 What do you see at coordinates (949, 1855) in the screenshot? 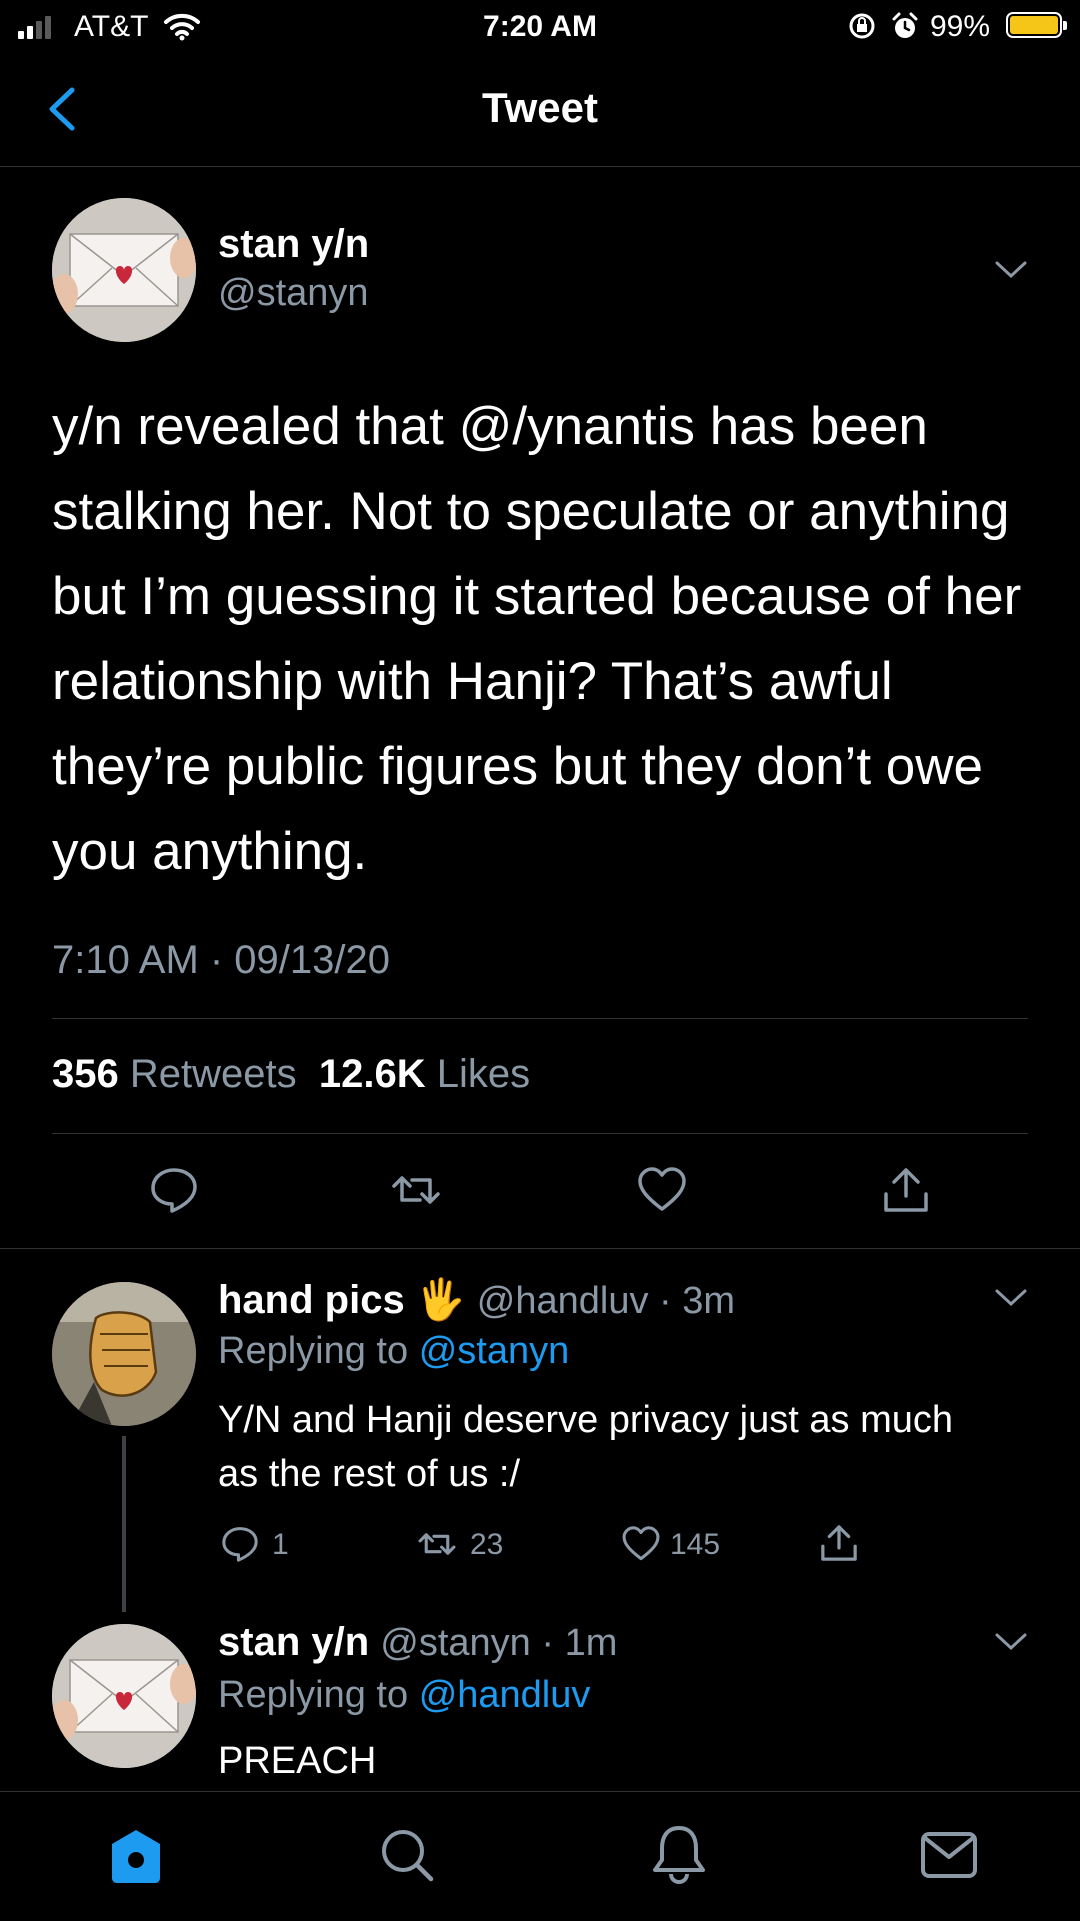
I see `messages-icon` at bounding box center [949, 1855].